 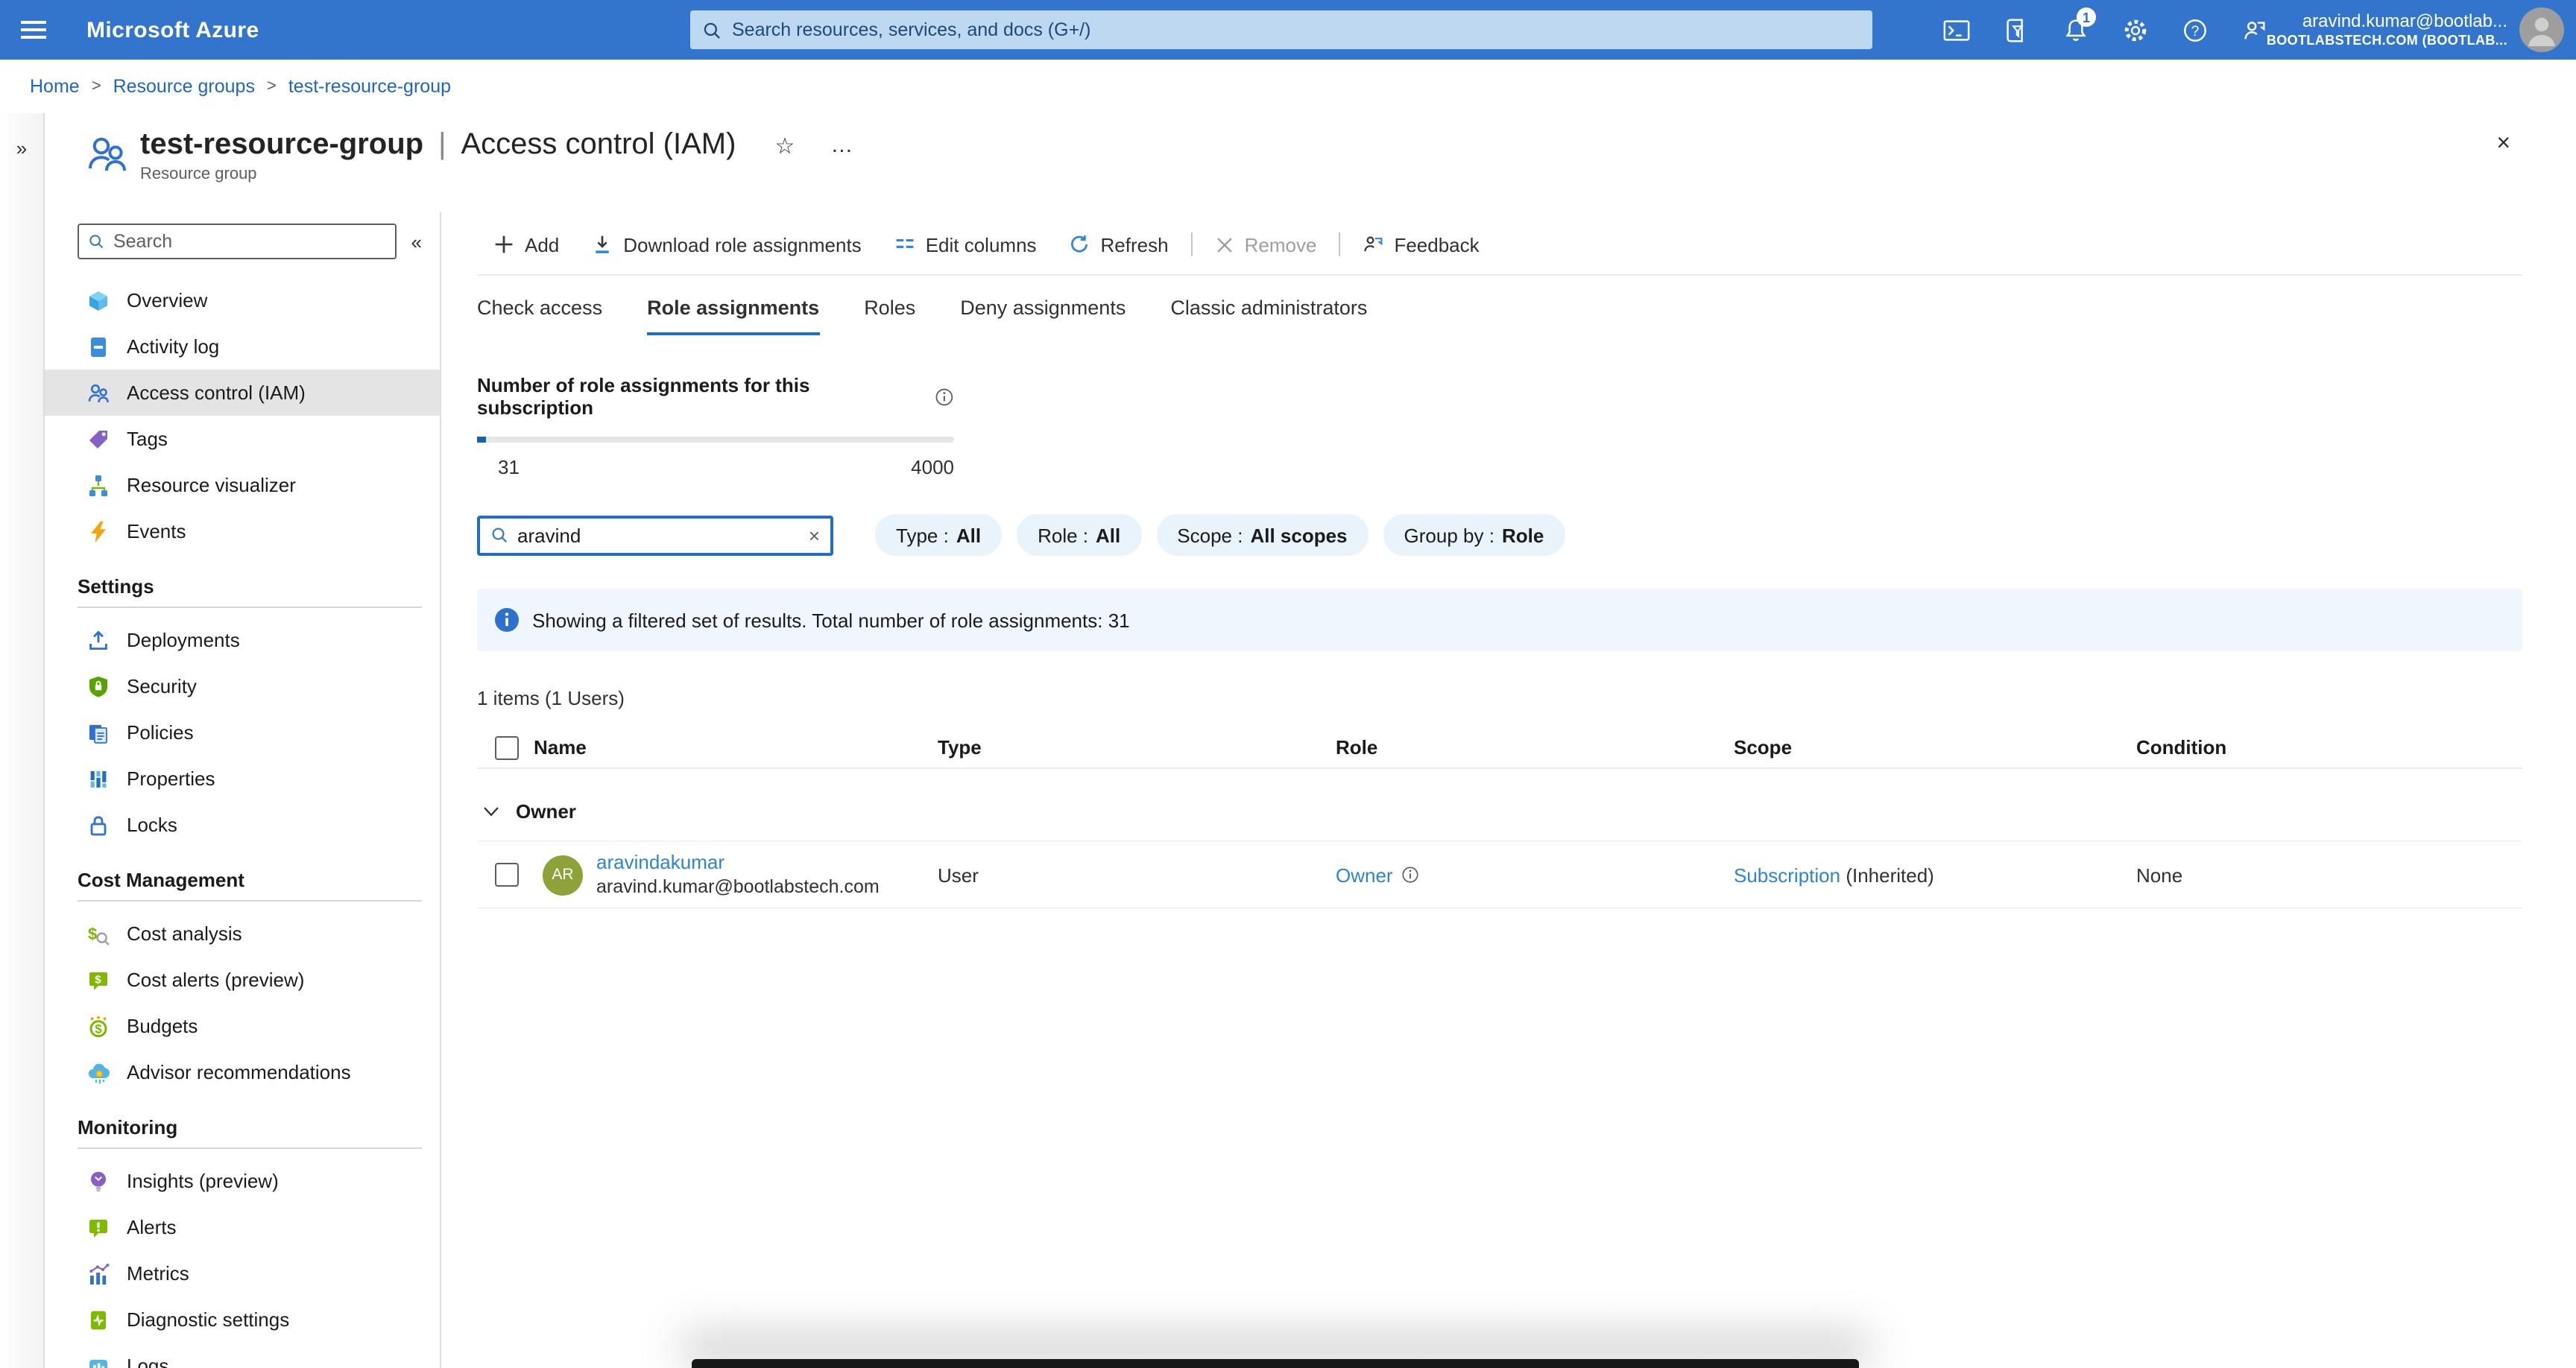 I want to click on directory-filter-icon, so click(x=2016, y=30).